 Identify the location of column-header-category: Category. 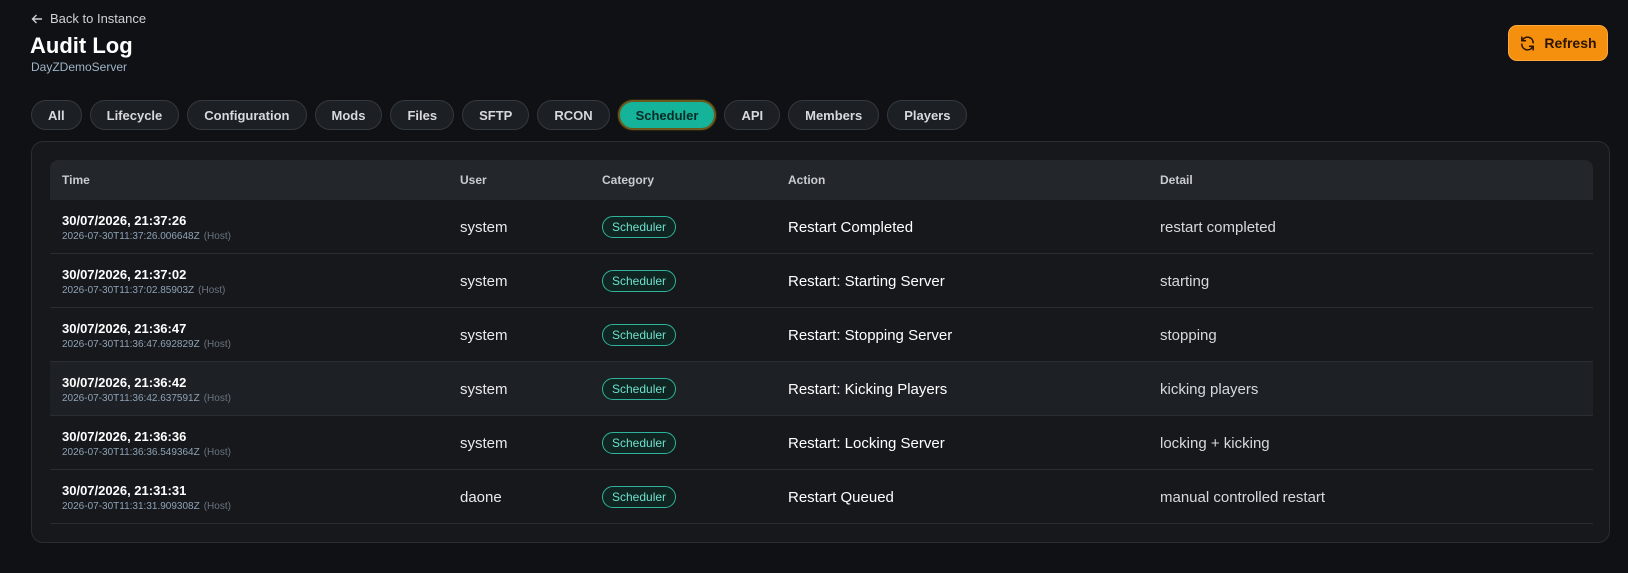
(628, 180).